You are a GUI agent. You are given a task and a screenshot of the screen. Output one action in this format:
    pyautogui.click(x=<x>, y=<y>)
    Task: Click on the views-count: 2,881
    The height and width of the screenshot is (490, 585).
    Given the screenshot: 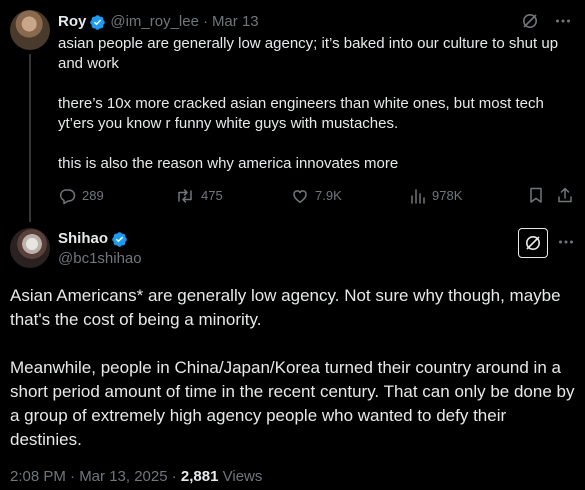 What is the action you would take?
    pyautogui.click(x=199, y=476)
    